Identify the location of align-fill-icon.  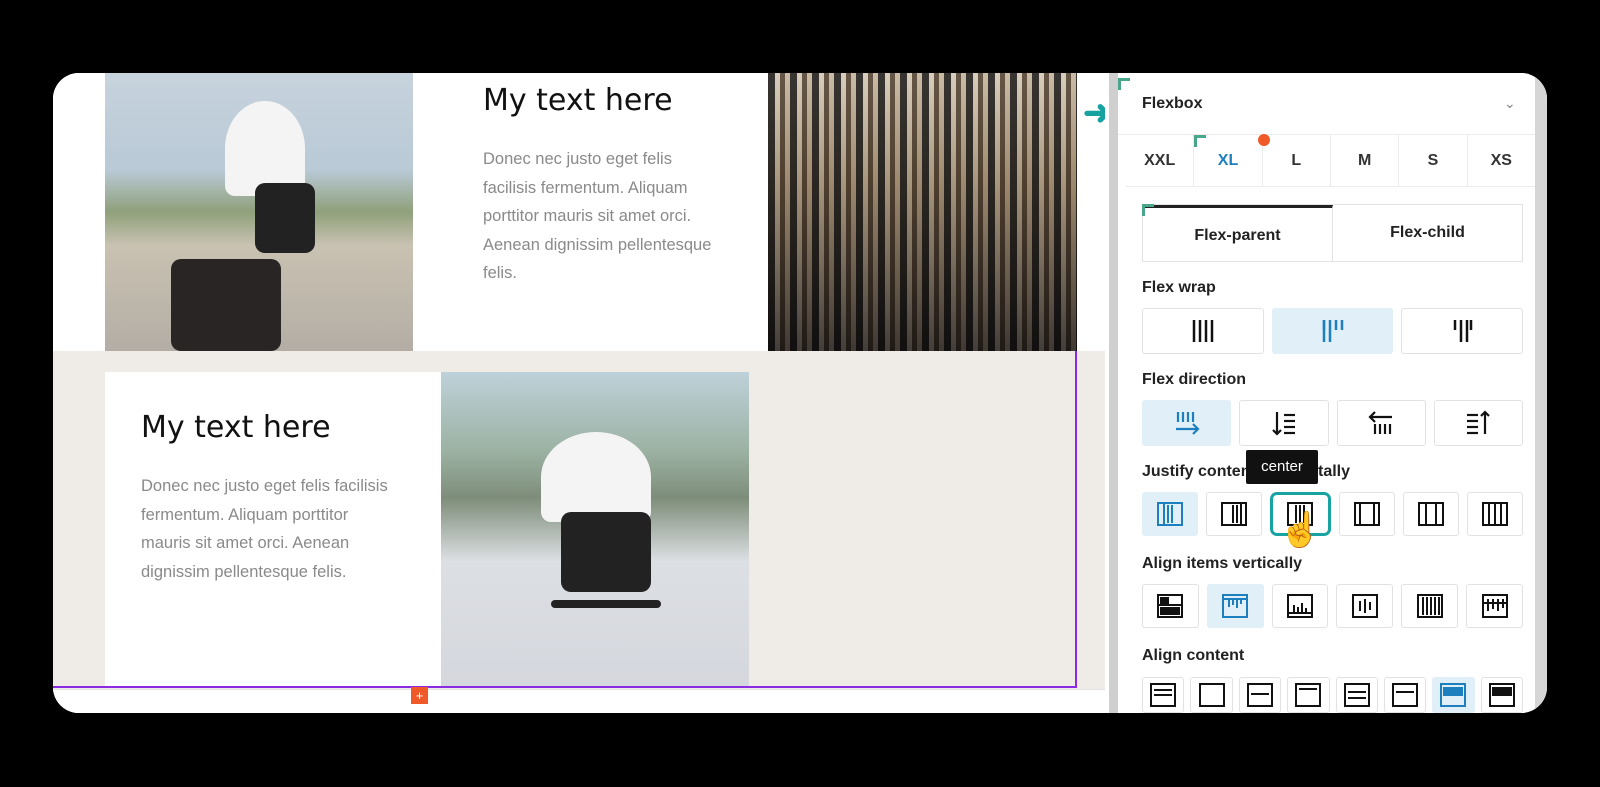
(1494, 606).